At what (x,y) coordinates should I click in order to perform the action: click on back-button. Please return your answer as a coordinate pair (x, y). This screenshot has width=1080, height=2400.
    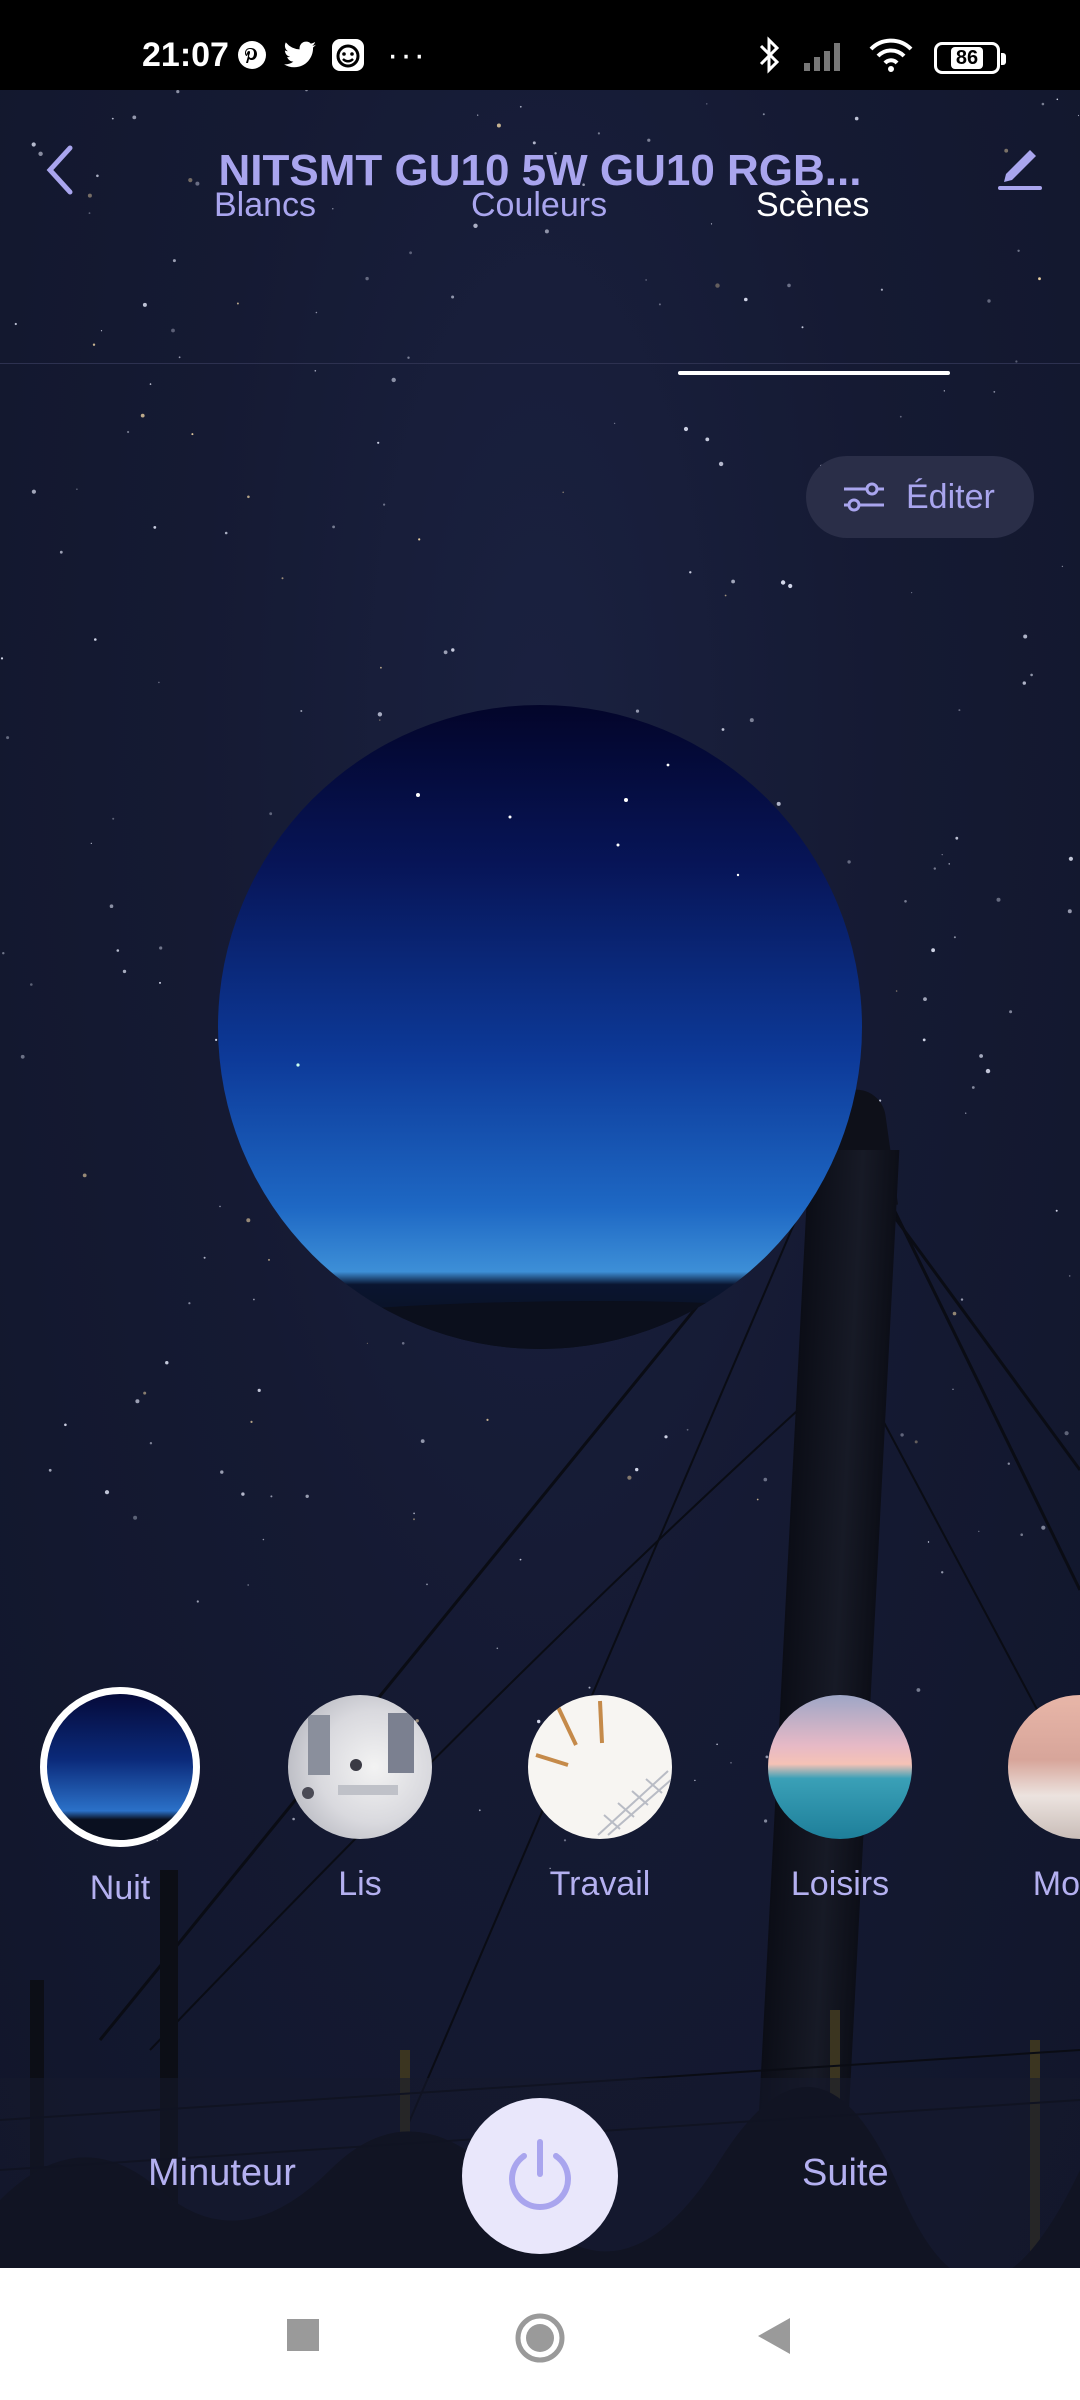
    Looking at the image, I should click on (61, 170).